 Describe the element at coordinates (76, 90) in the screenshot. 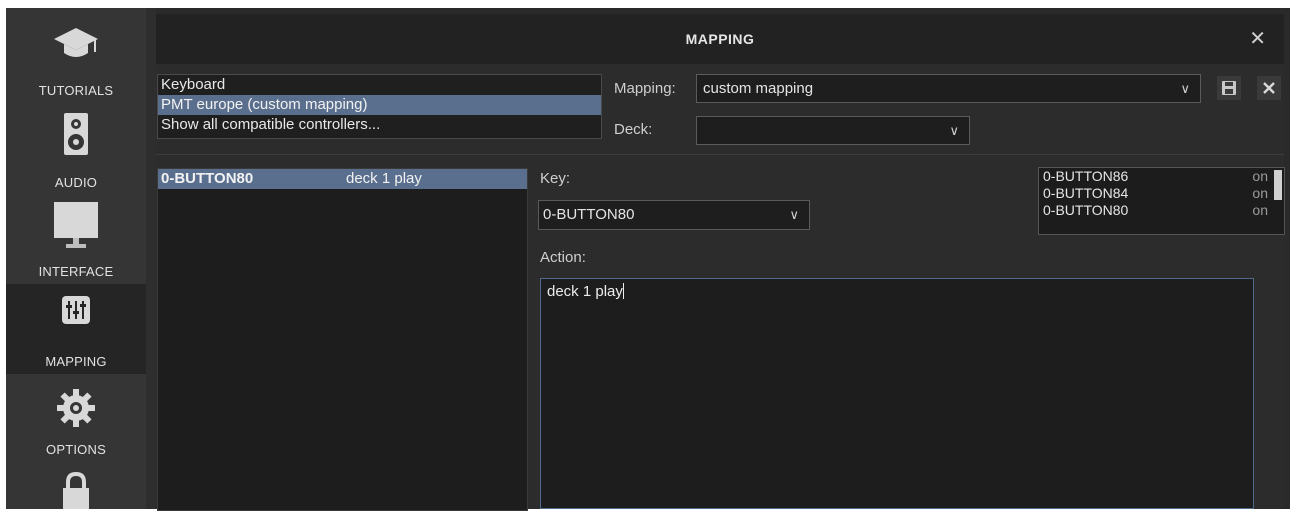

I see `sidebar-item-label: TUTORIALS` at that location.